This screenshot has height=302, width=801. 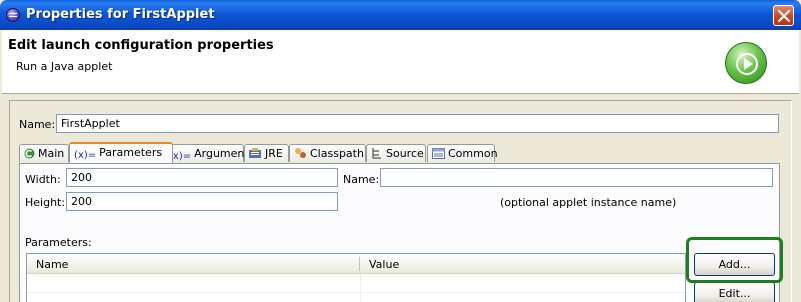 What do you see at coordinates (85, 155) in the screenshot?
I see `parameters-icon: (x)=` at bounding box center [85, 155].